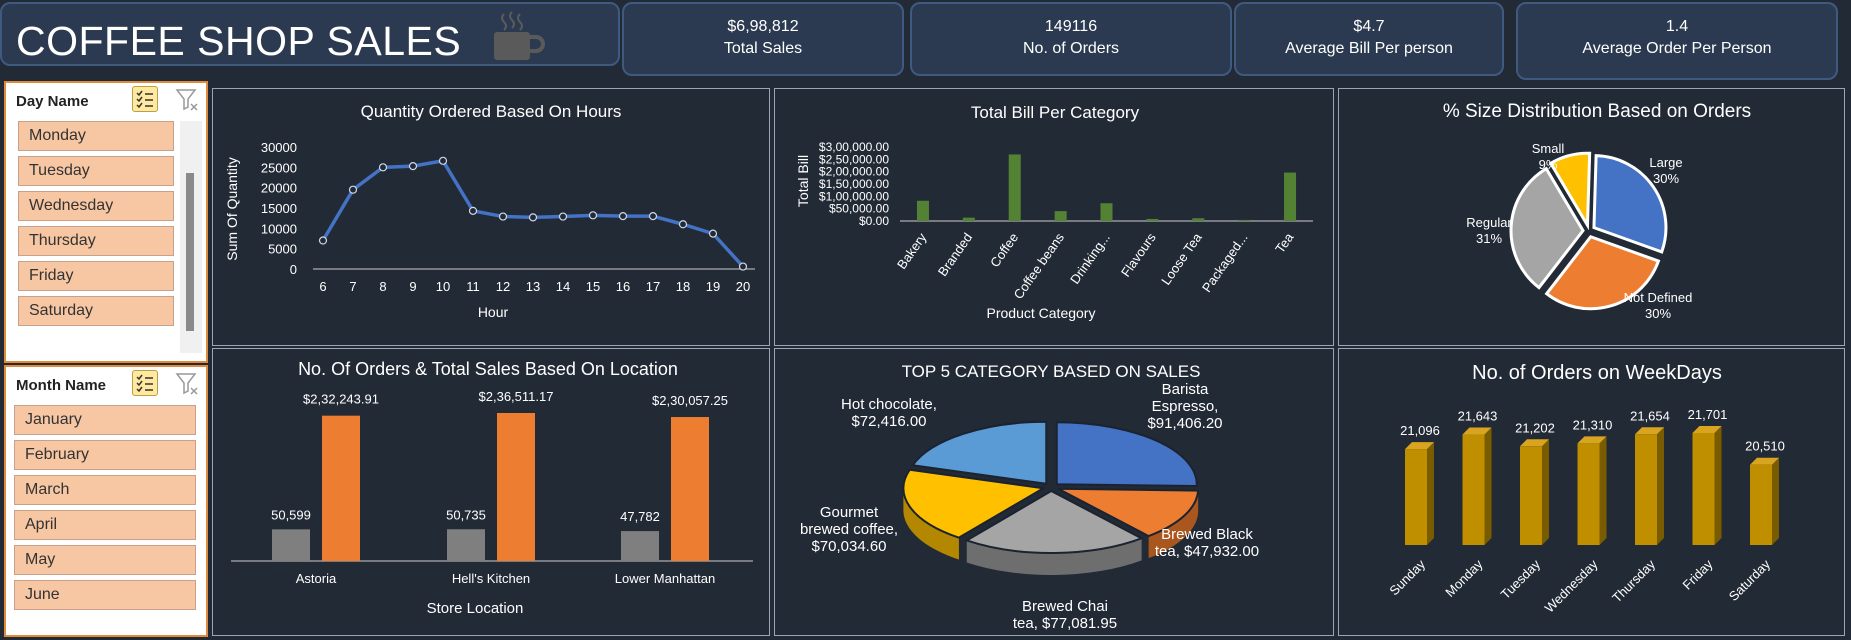  I want to click on data-label: $2,30,057.25, so click(690, 400).